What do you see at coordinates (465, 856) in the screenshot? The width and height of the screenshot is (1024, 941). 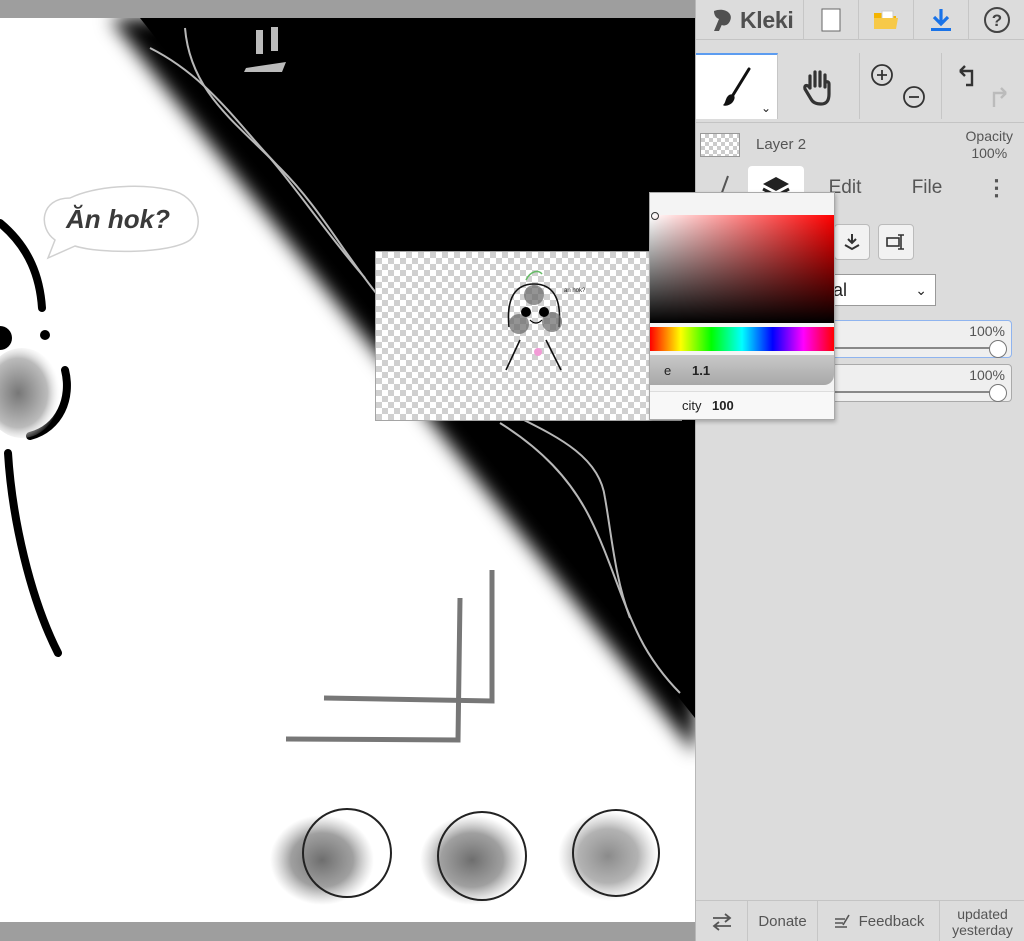 I see `spray-circles` at bounding box center [465, 856].